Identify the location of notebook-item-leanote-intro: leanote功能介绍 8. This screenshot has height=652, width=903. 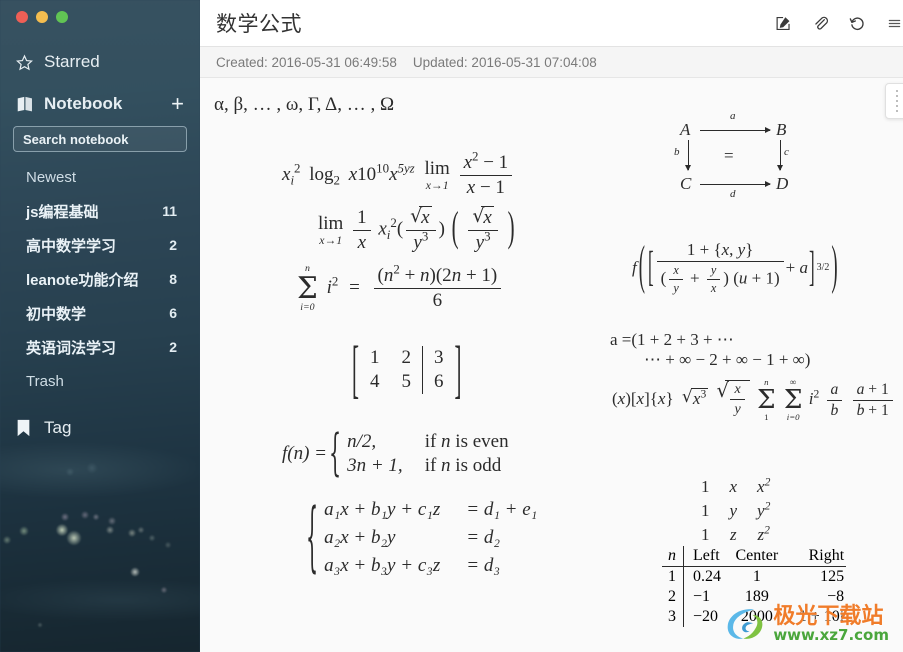
(100, 279).